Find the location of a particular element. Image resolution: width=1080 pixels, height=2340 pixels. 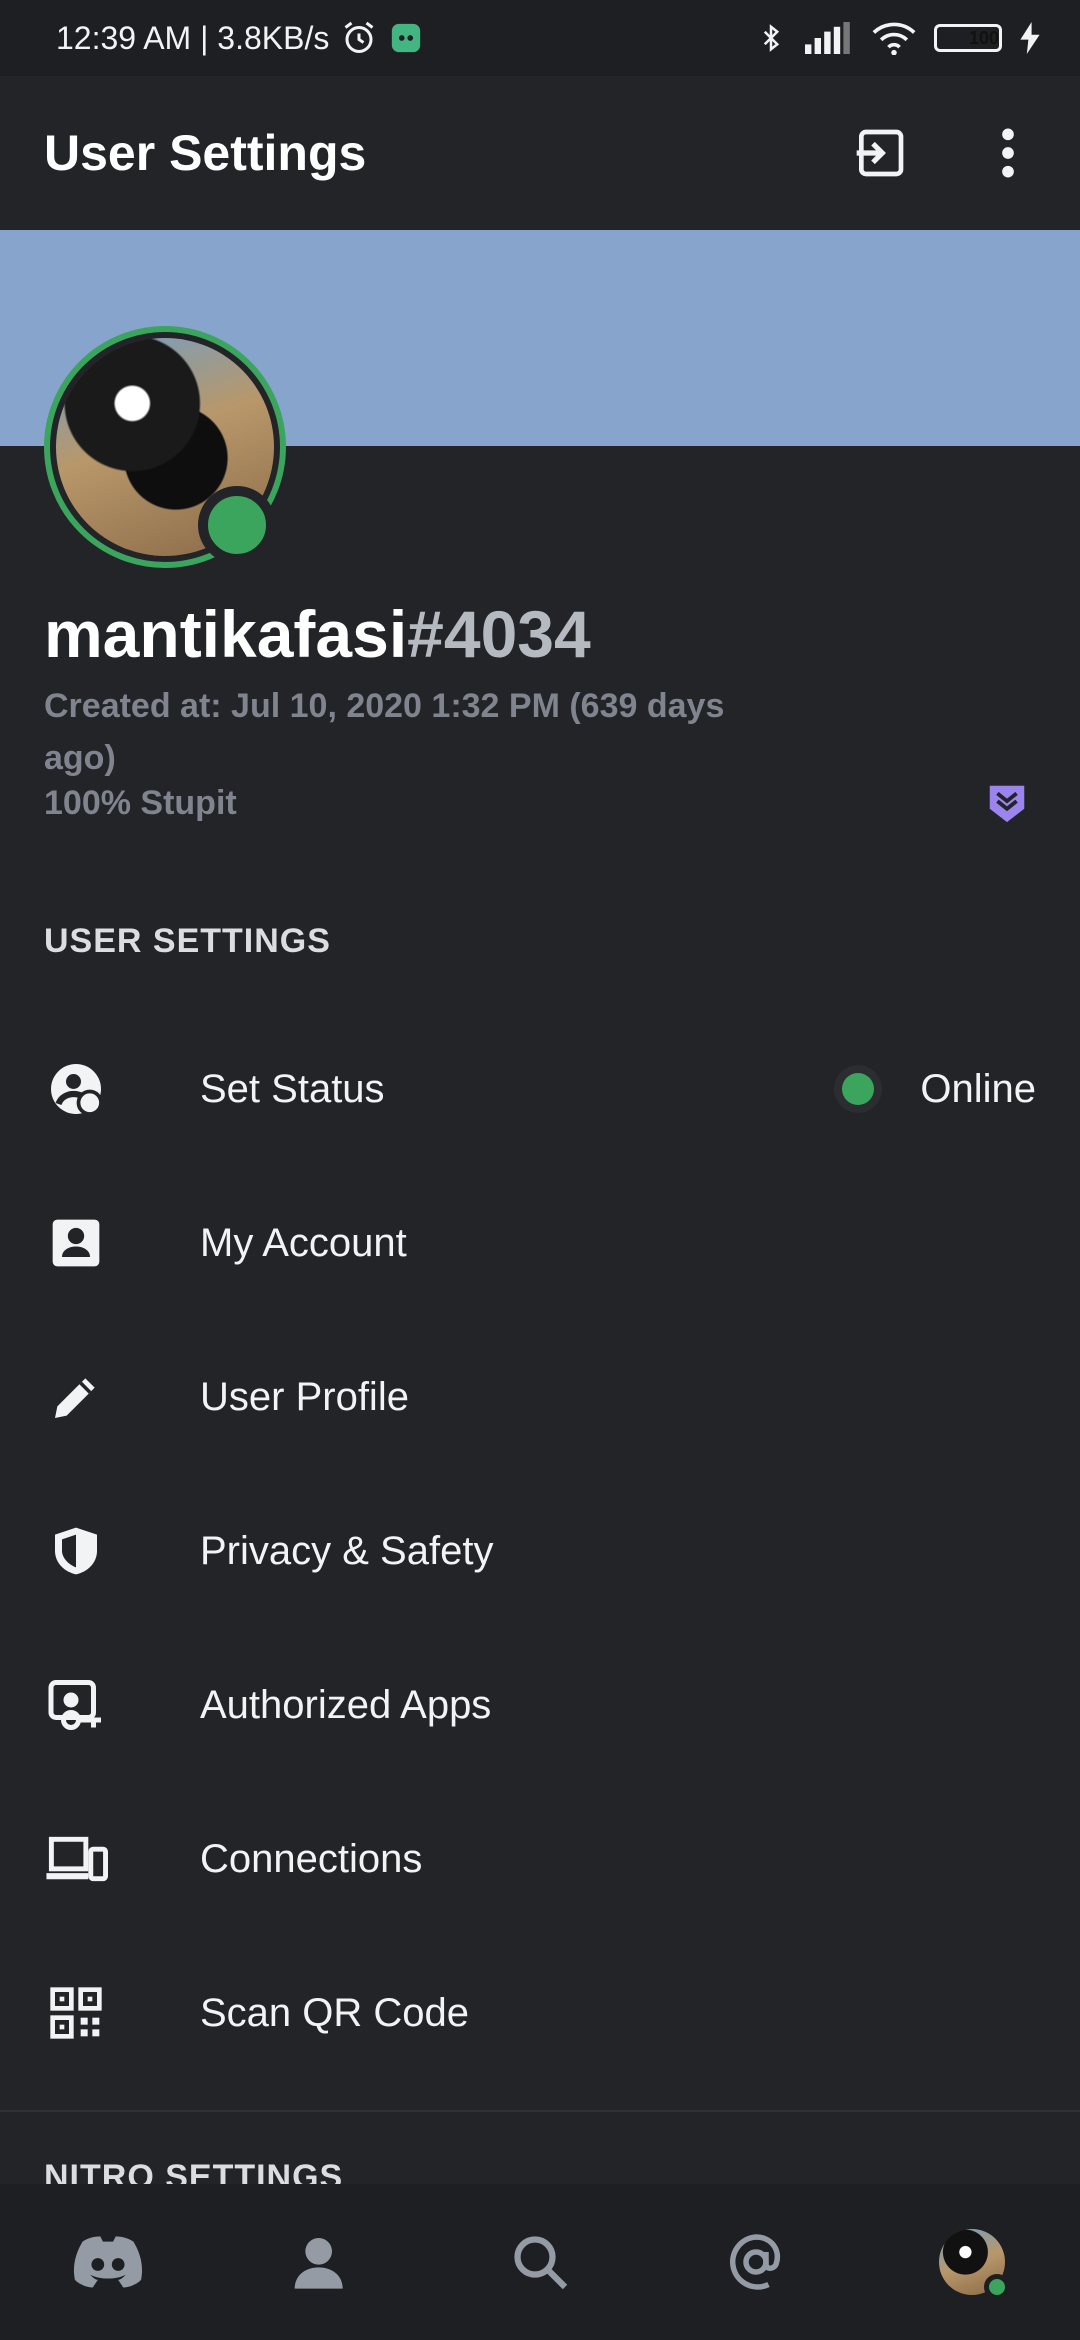

hypesquad-badge-icon is located at coordinates (1007, 803).